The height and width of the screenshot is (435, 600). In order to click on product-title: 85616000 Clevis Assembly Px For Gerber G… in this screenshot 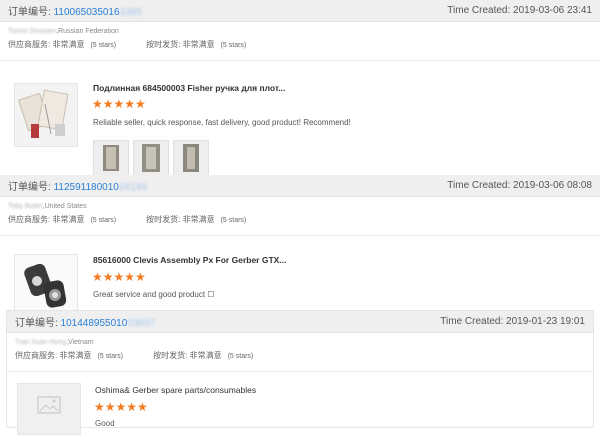, I will do `click(189, 260)`.